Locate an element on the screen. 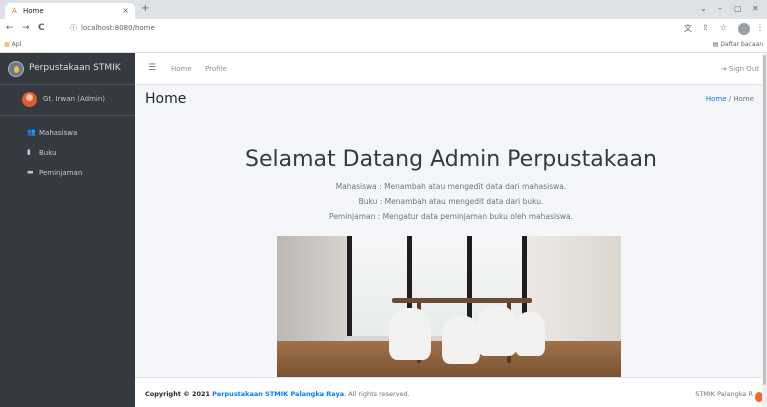 Image resolution: width=767 pixels, height=407 pixels. copyright-suffix: . All rights reserved. is located at coordinates (377, 394).